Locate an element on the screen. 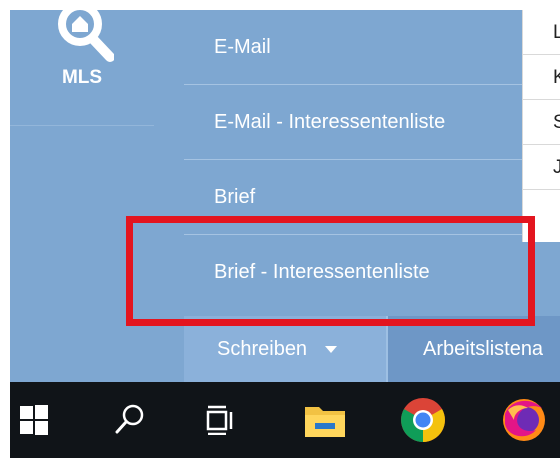 The width and height of the screenshot is (560, 458). tab-schreiben-label: Schreiben is located at coordinates (262, 349).